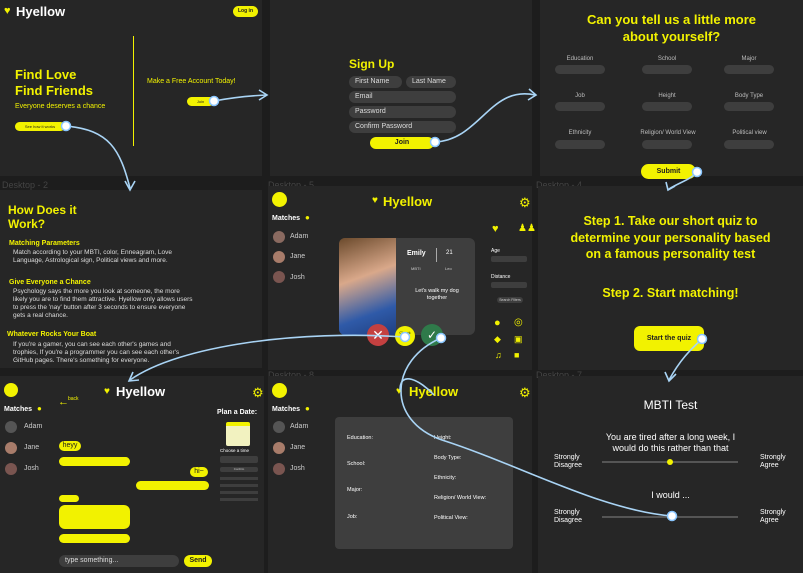 This screenshot has width=803, height=573. What do you see at coordinates (245, 11) in the screenshot?
I see `login-button: Log in` at bounding box center [245, 11].